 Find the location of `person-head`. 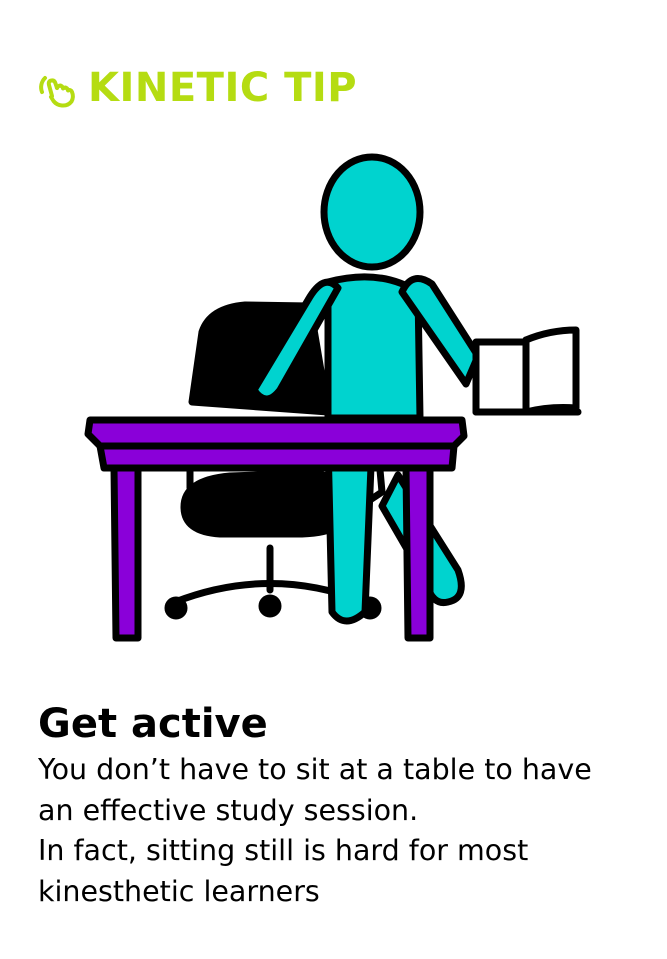

person-head is located at coordinates (372, 212).